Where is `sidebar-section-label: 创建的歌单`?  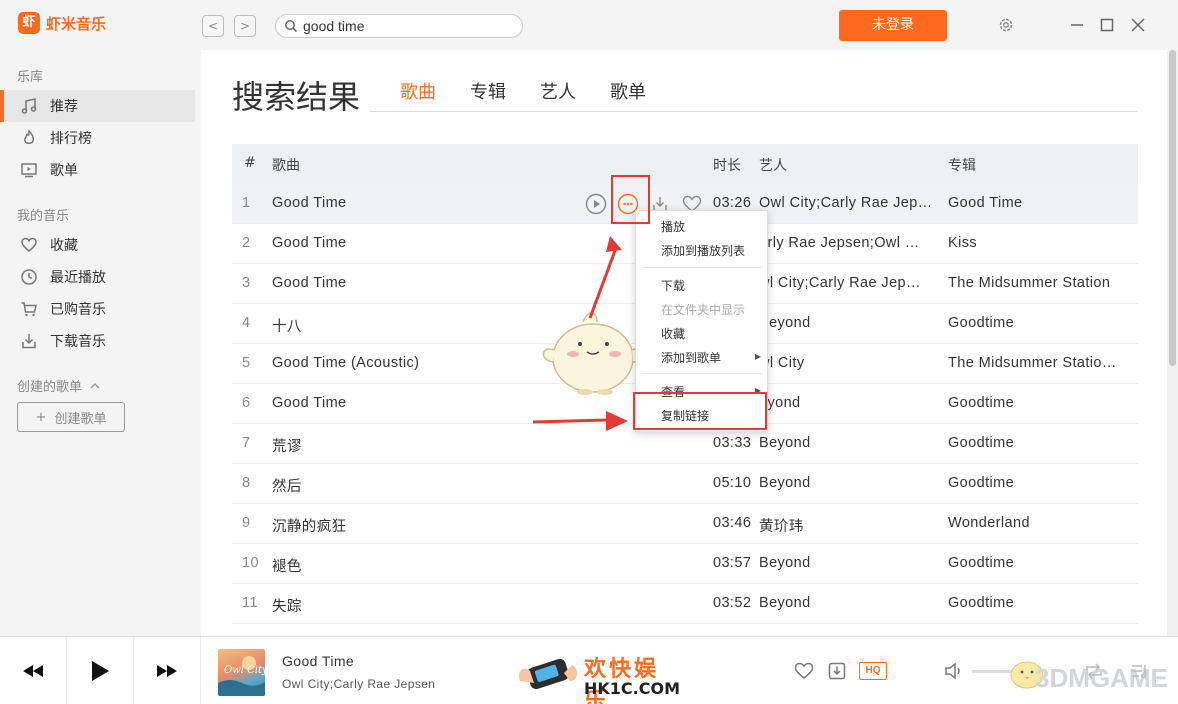 sidebar-section-label: 创建的歌单 is located at coordinates (50, 387).